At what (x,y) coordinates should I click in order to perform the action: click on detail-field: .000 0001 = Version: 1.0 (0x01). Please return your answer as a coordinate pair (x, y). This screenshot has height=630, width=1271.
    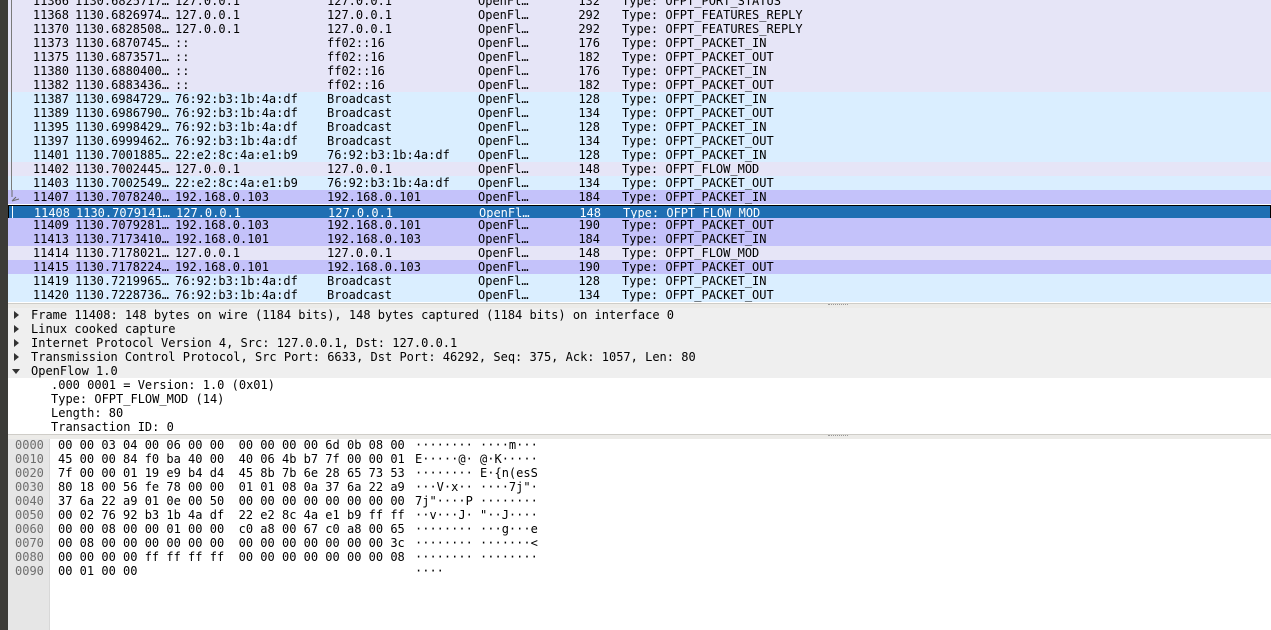
    Looking at the image, I should click on (639, 385).